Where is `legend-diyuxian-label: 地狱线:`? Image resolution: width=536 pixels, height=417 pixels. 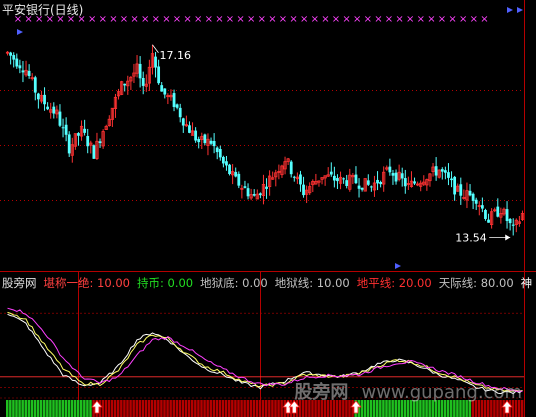 legend-diyuxian-label: 地狱线: is located at coordinates (294, 282).